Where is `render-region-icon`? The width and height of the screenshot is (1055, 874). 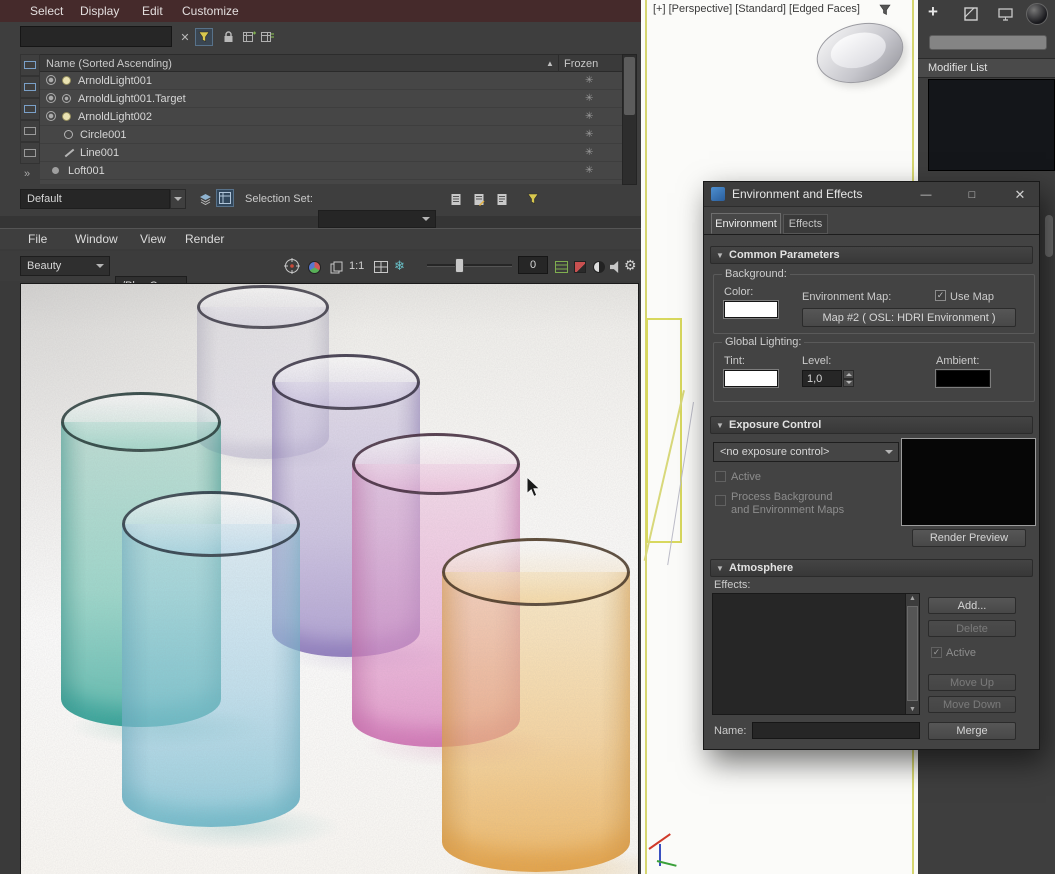 render-region-icon is located at coordinates (292, 266).